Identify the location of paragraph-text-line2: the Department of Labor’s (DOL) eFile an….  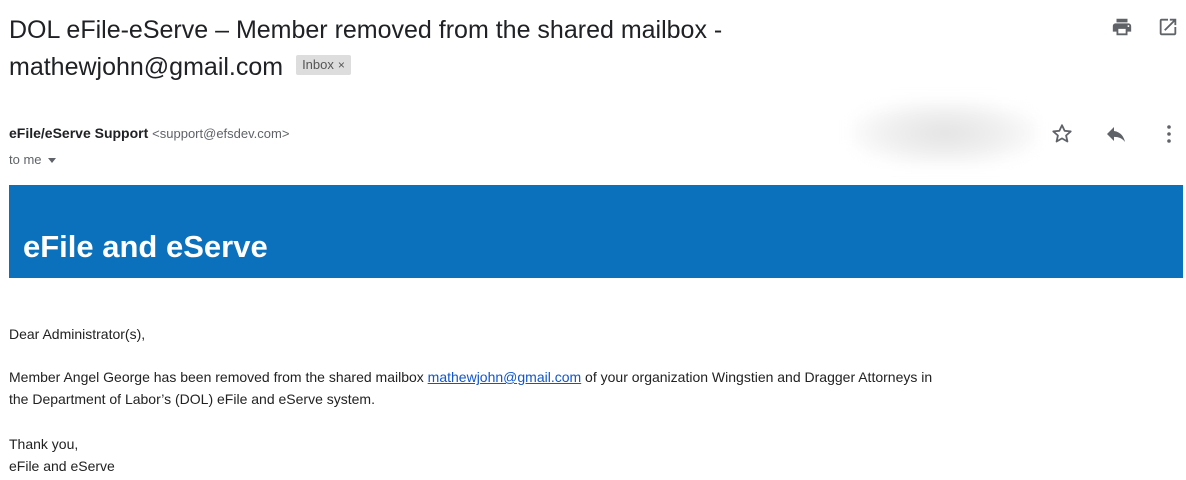
(192, 399).